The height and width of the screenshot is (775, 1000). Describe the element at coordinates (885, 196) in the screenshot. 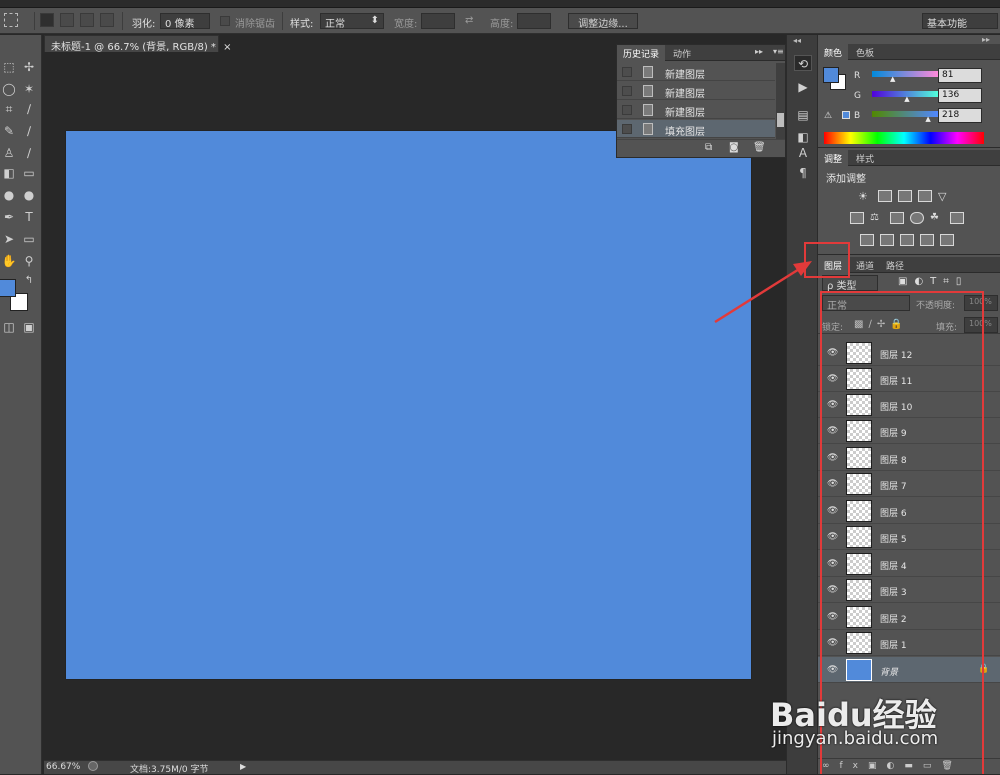

I see `levels-icon` at that location.